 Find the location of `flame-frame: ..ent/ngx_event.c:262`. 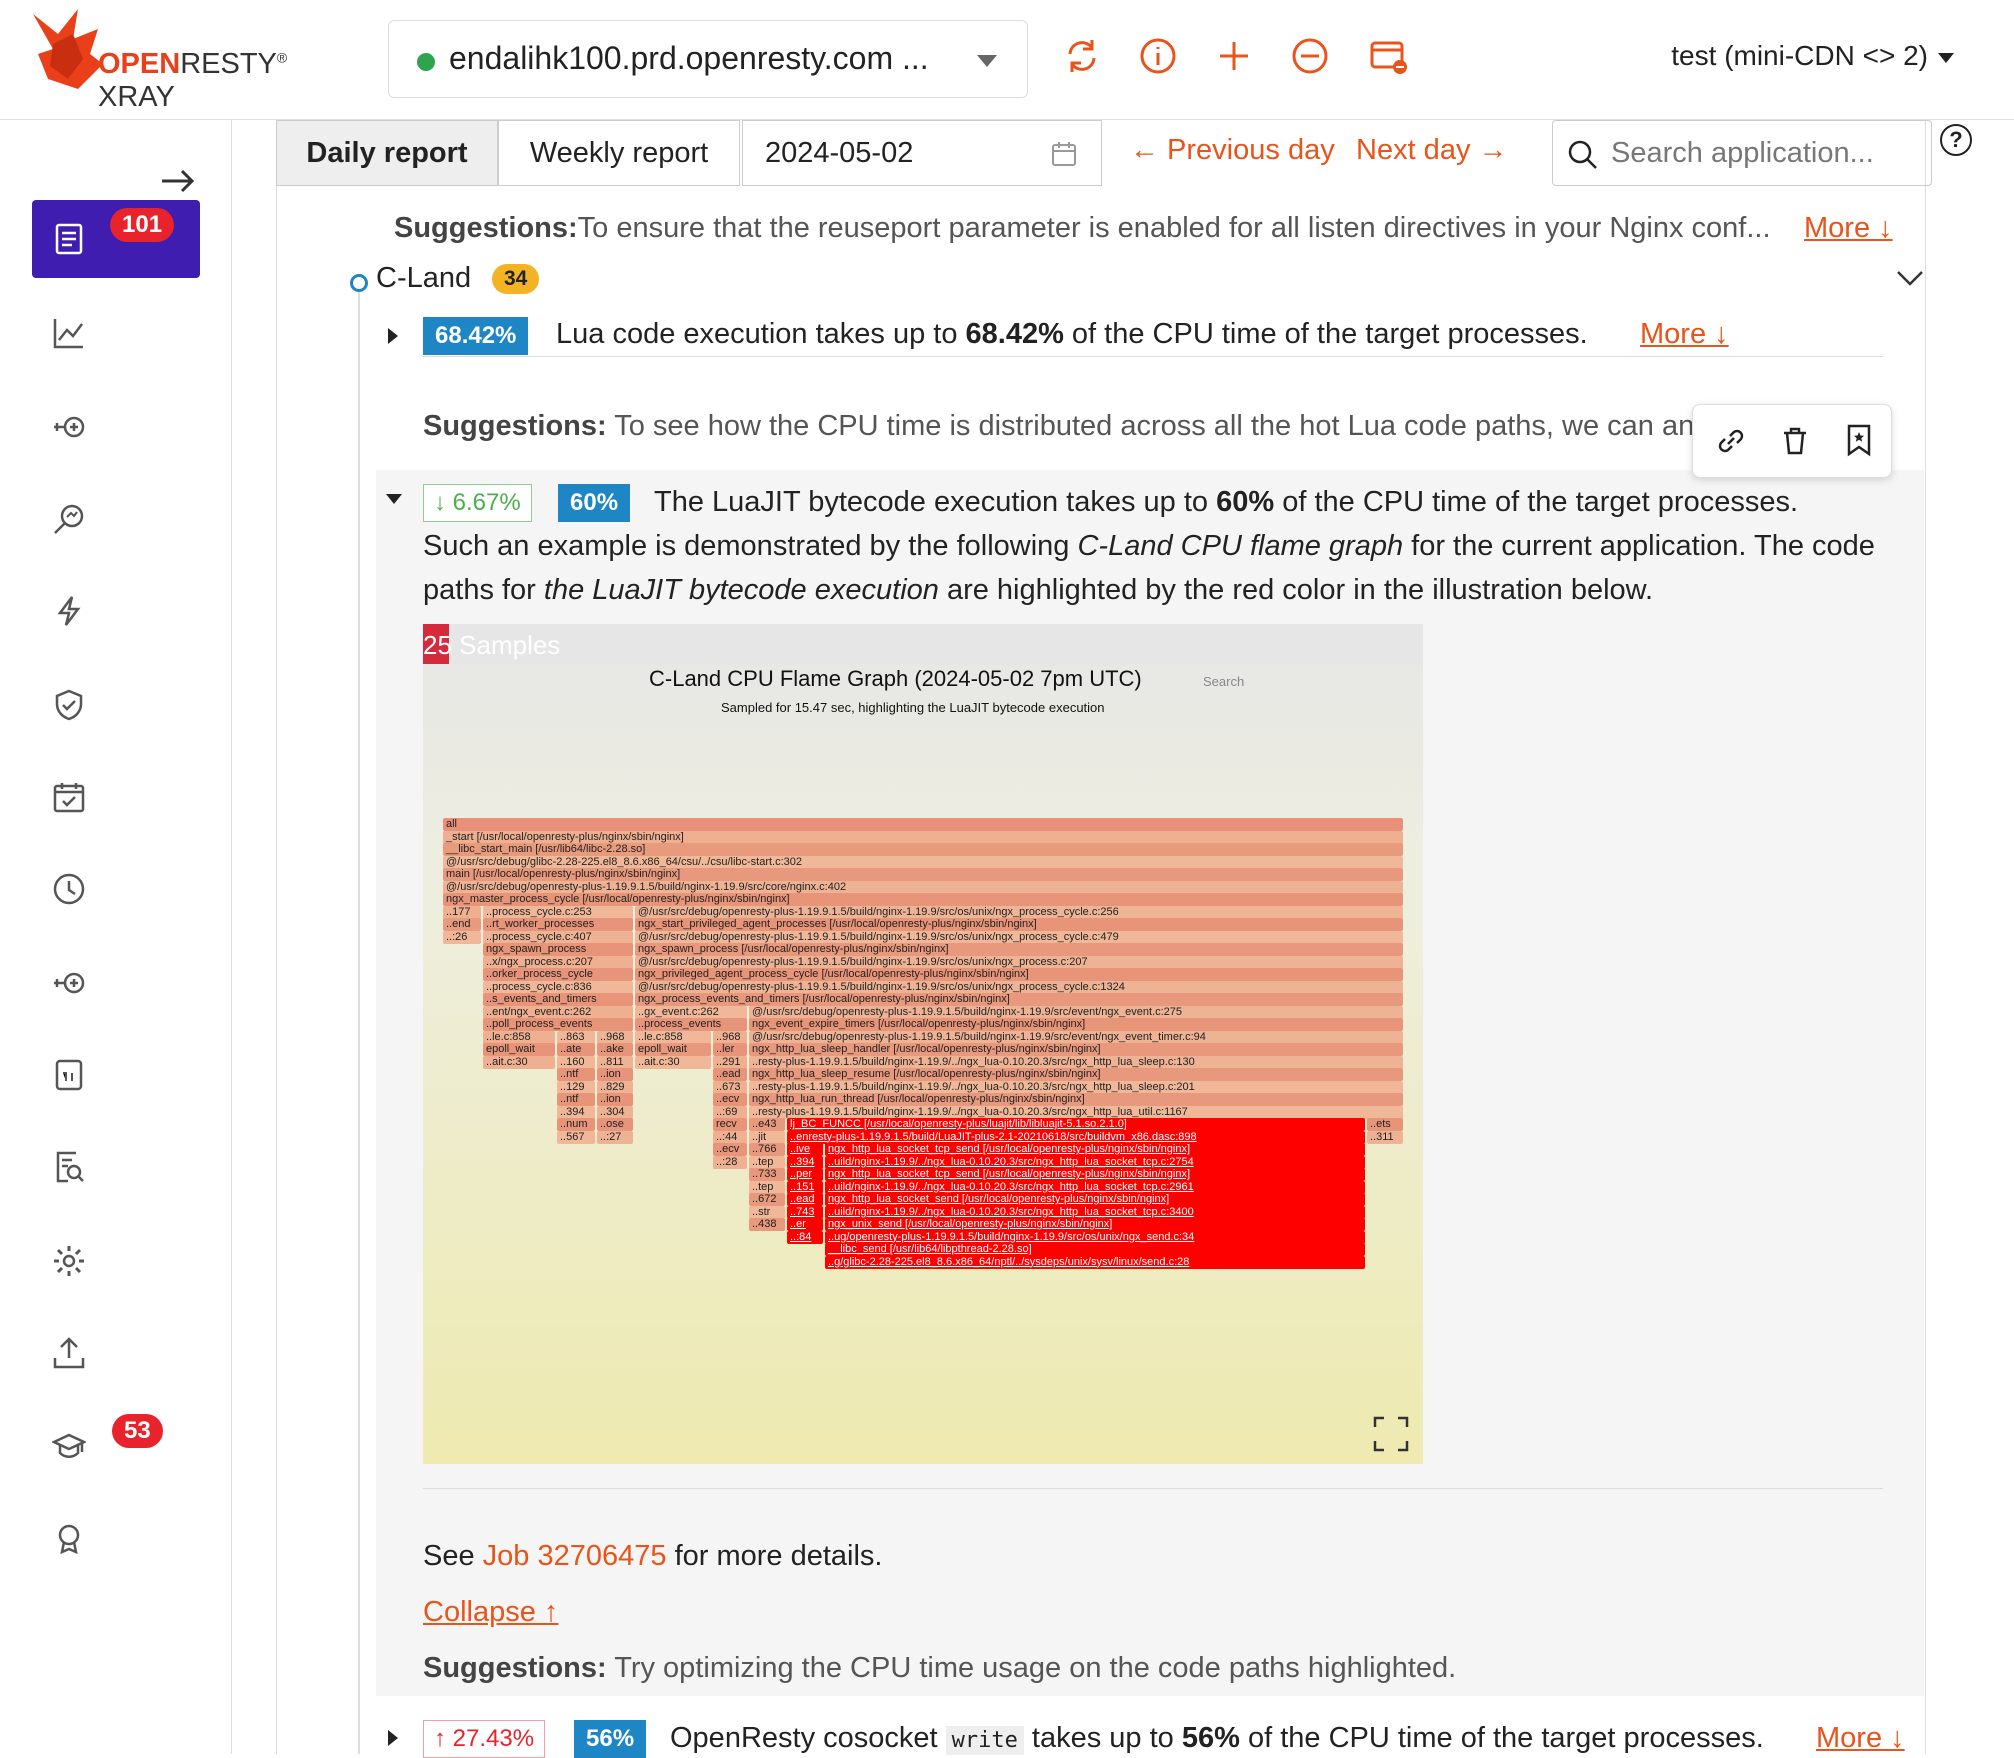

flame-frame: ..ent/ngx_event.c:262 is located at coordinates (558, 1012).